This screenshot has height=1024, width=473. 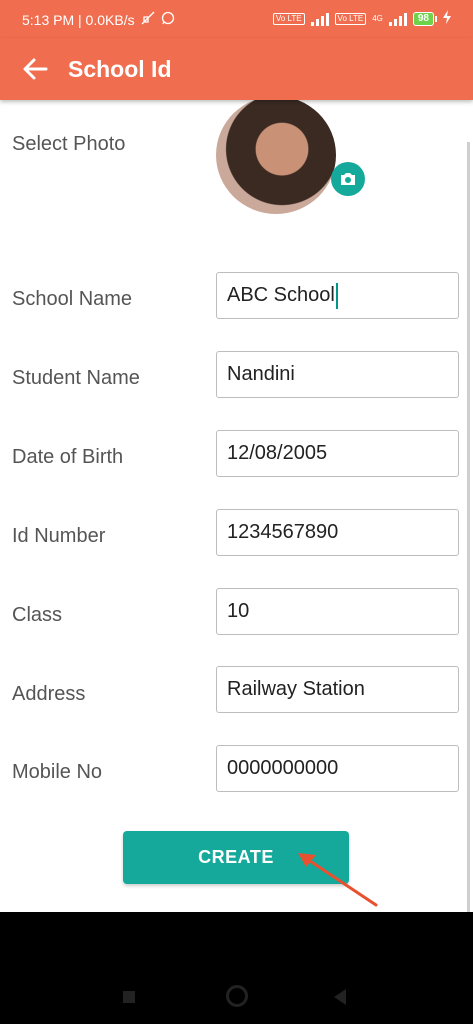 I want to click on back-arrow-icon, so click(x=35, y=69).